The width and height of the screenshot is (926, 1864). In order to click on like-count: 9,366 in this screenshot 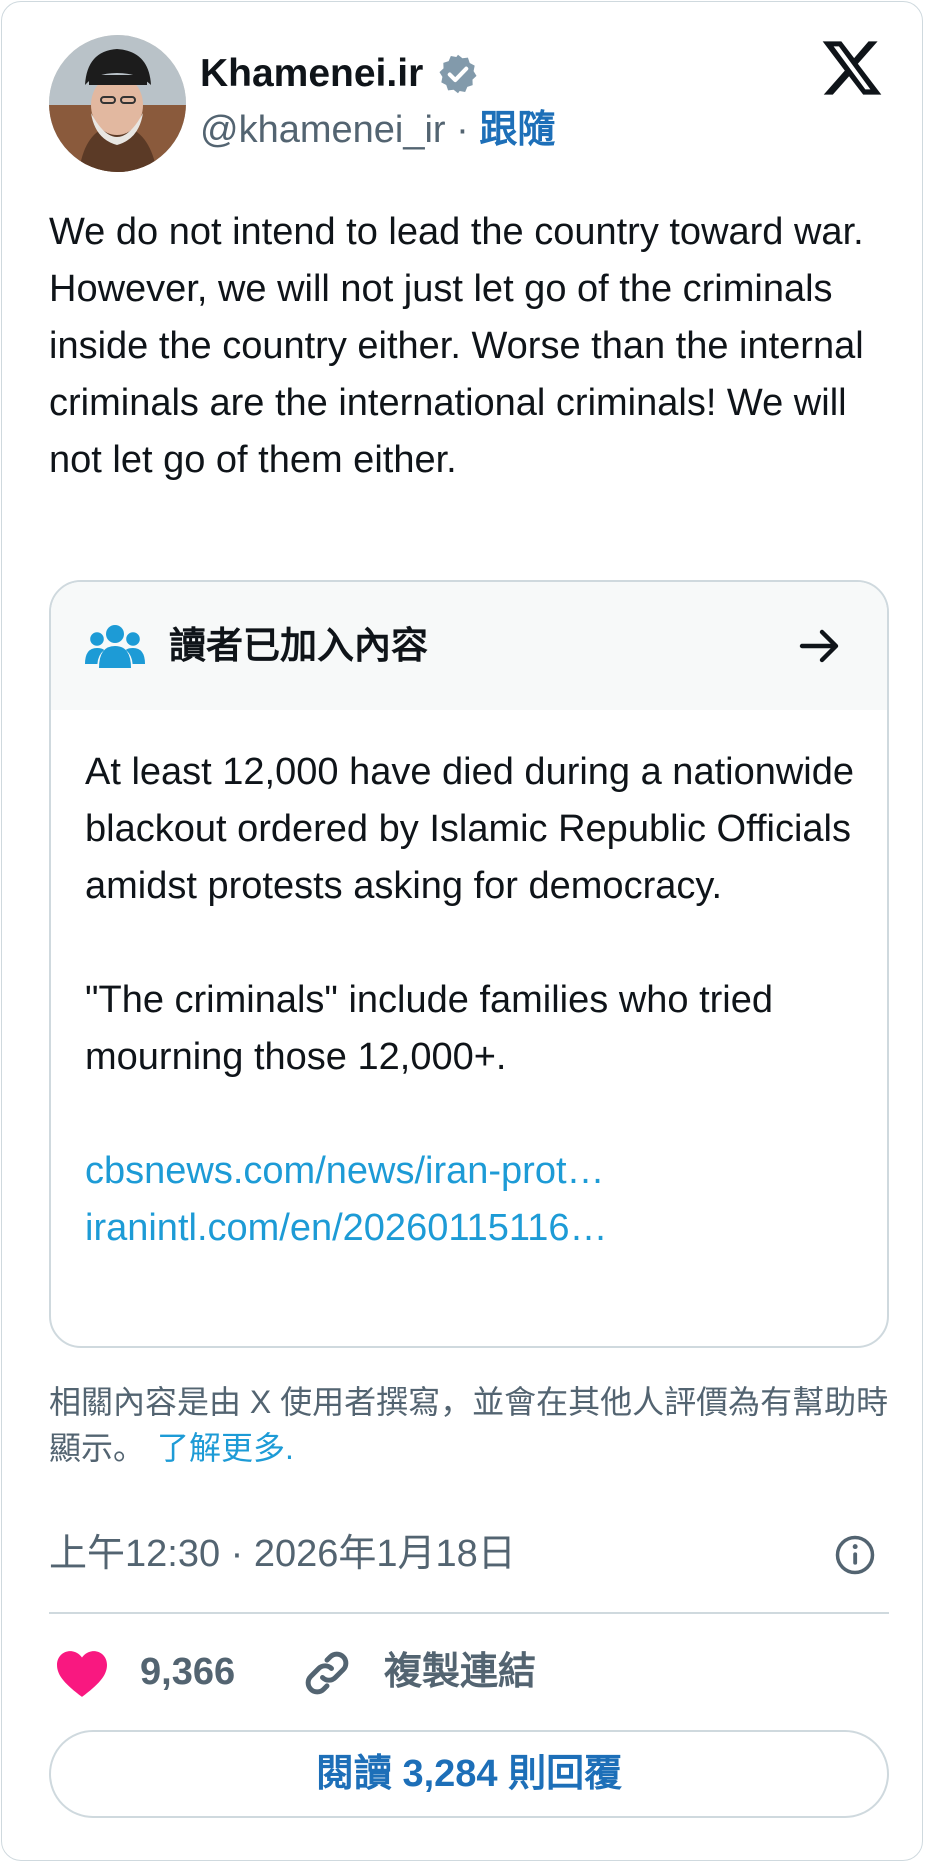, I will do `click(187, 1672)`.